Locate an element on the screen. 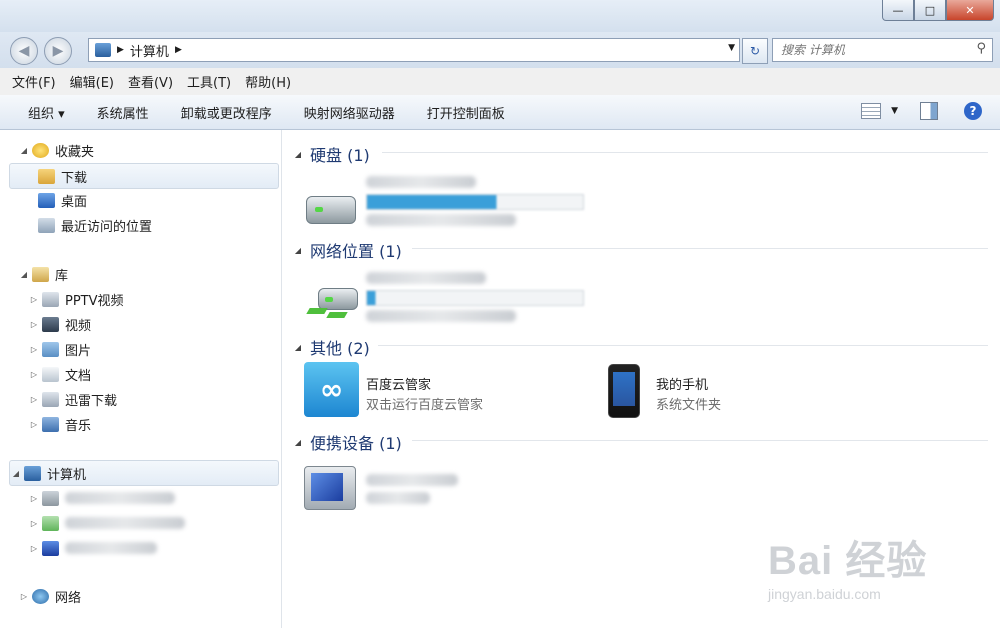 This screenshot has width=1000, height=628. breadcrumb-chevron-icon: ▶ is located at coordinates (178, 50).